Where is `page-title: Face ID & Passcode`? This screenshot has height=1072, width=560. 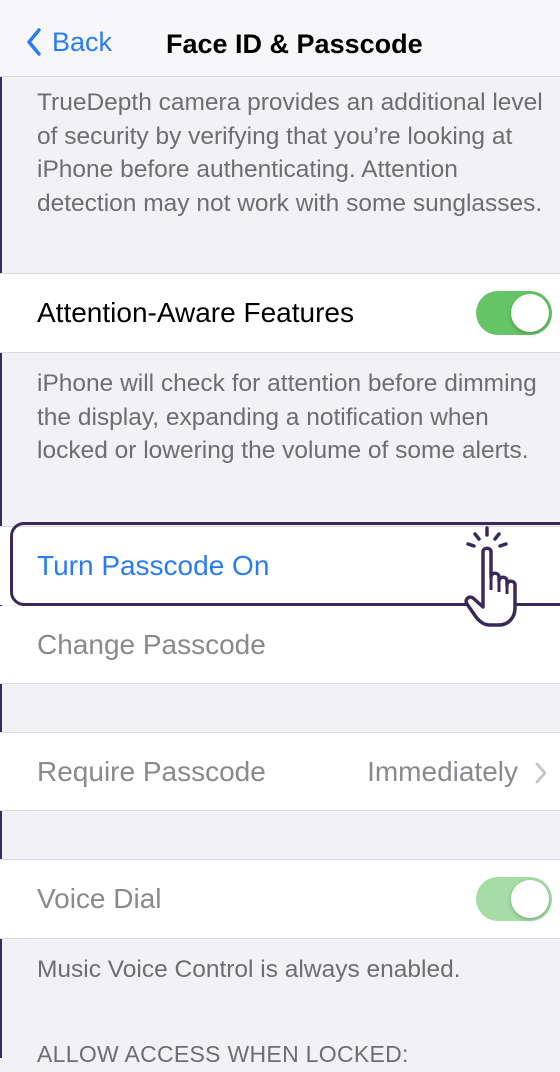
page-title: Face ID & Passcode is located at coordinates (294, 44).